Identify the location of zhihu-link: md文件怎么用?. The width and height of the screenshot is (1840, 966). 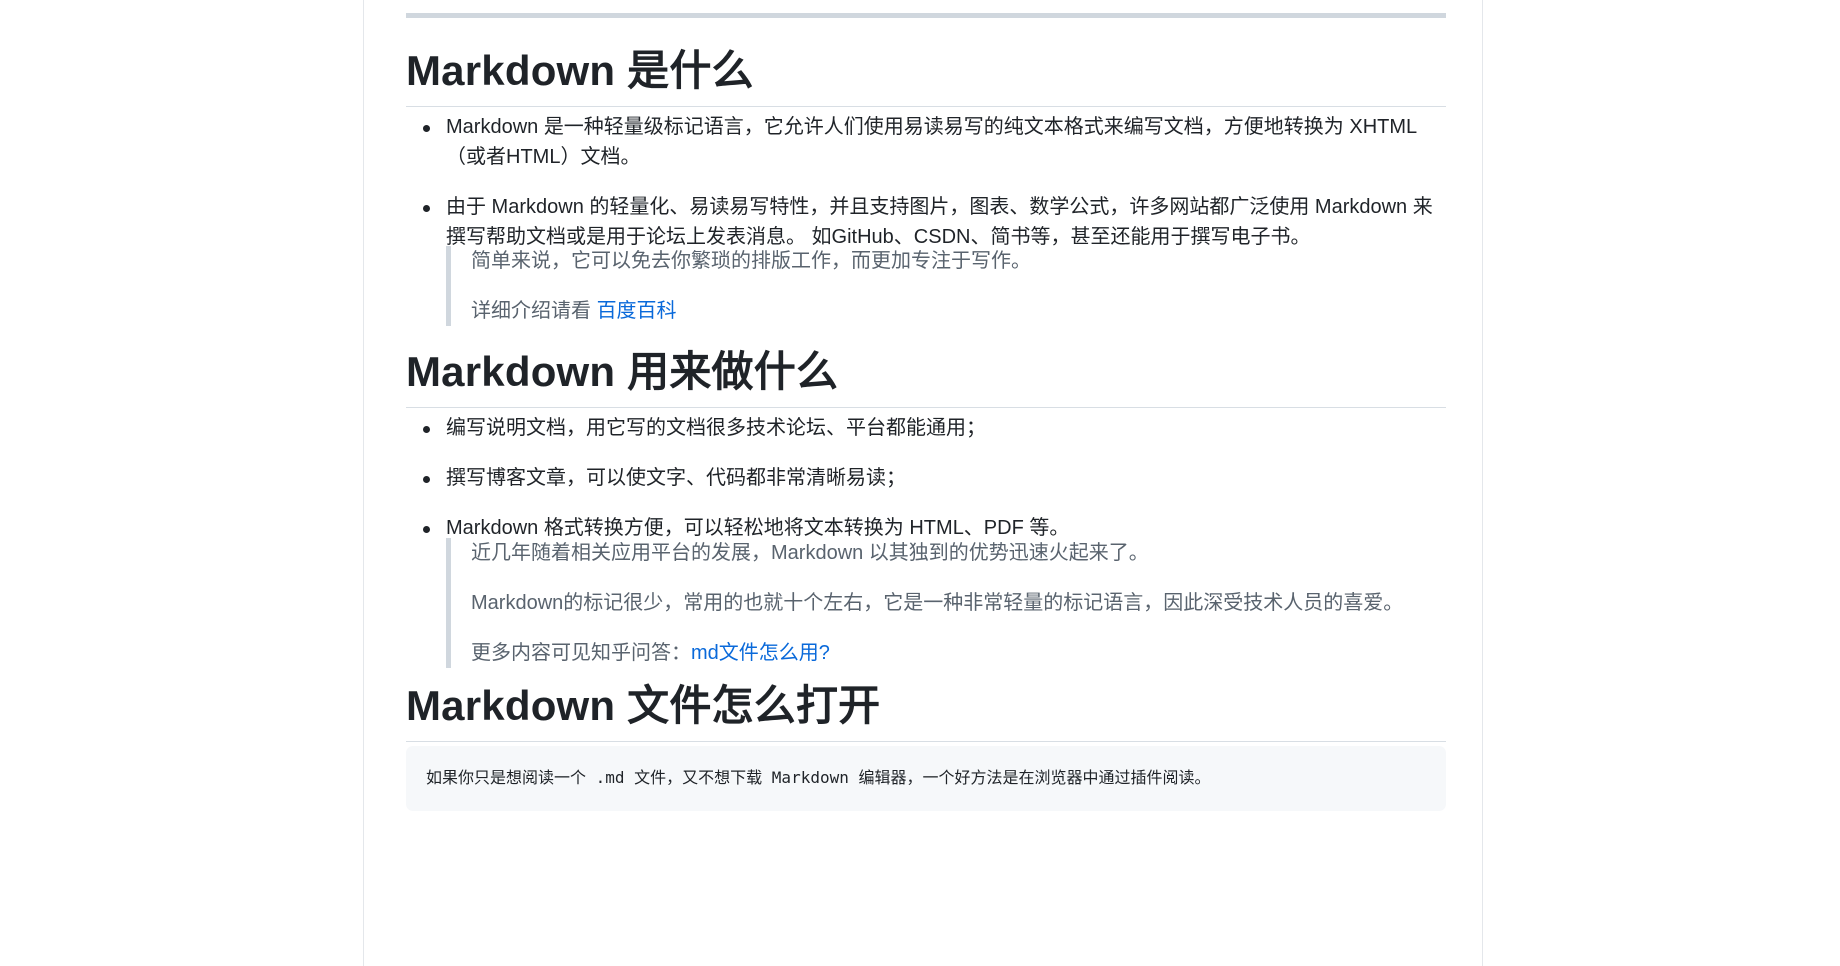
(760, 653).